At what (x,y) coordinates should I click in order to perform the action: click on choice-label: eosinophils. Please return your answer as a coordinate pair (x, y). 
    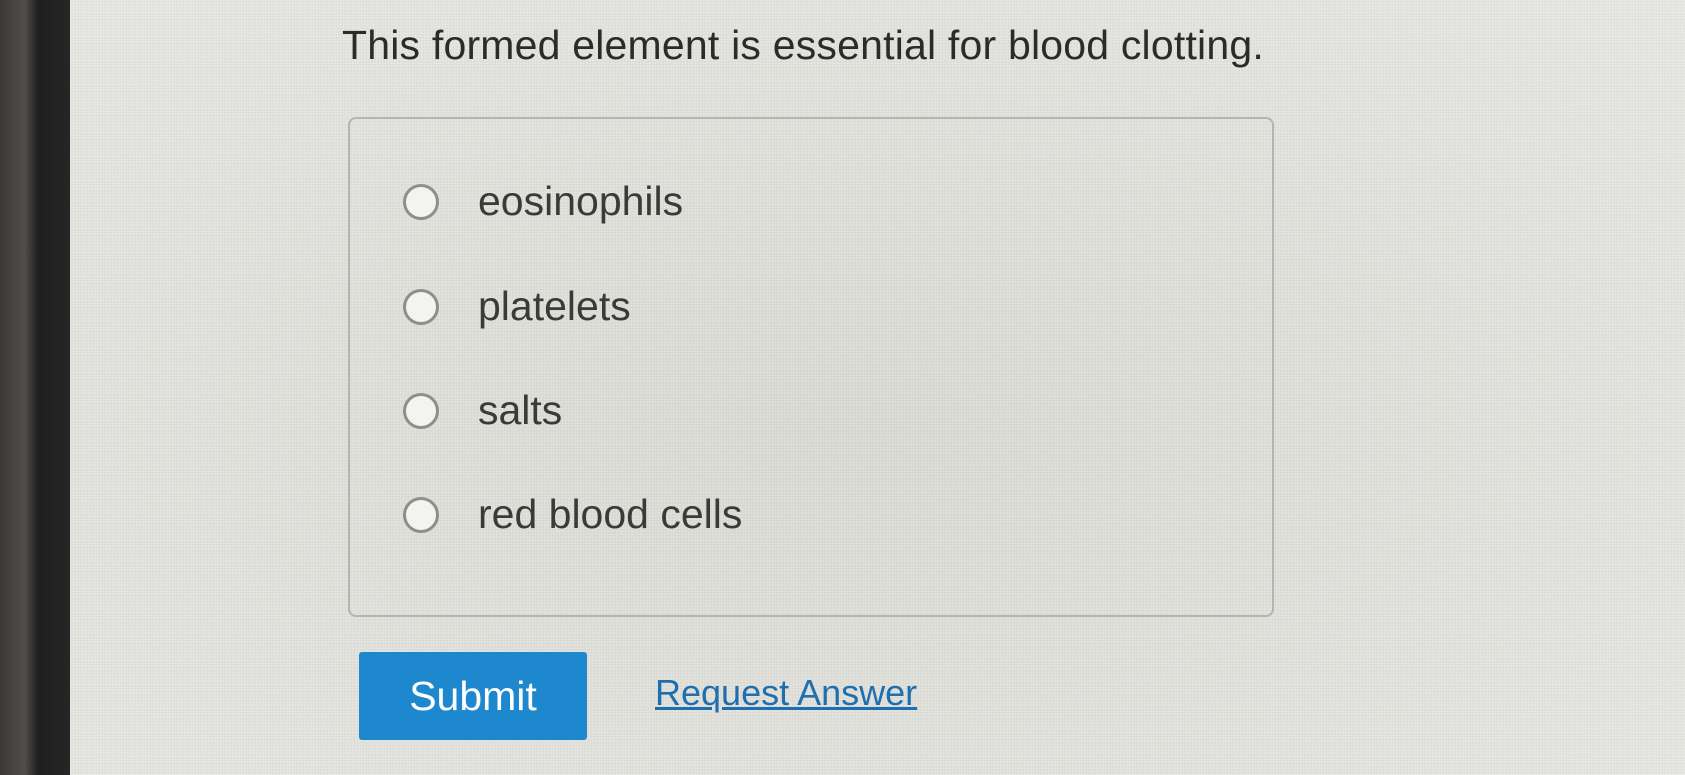
    Looking at the image, I should click on (581, 201).